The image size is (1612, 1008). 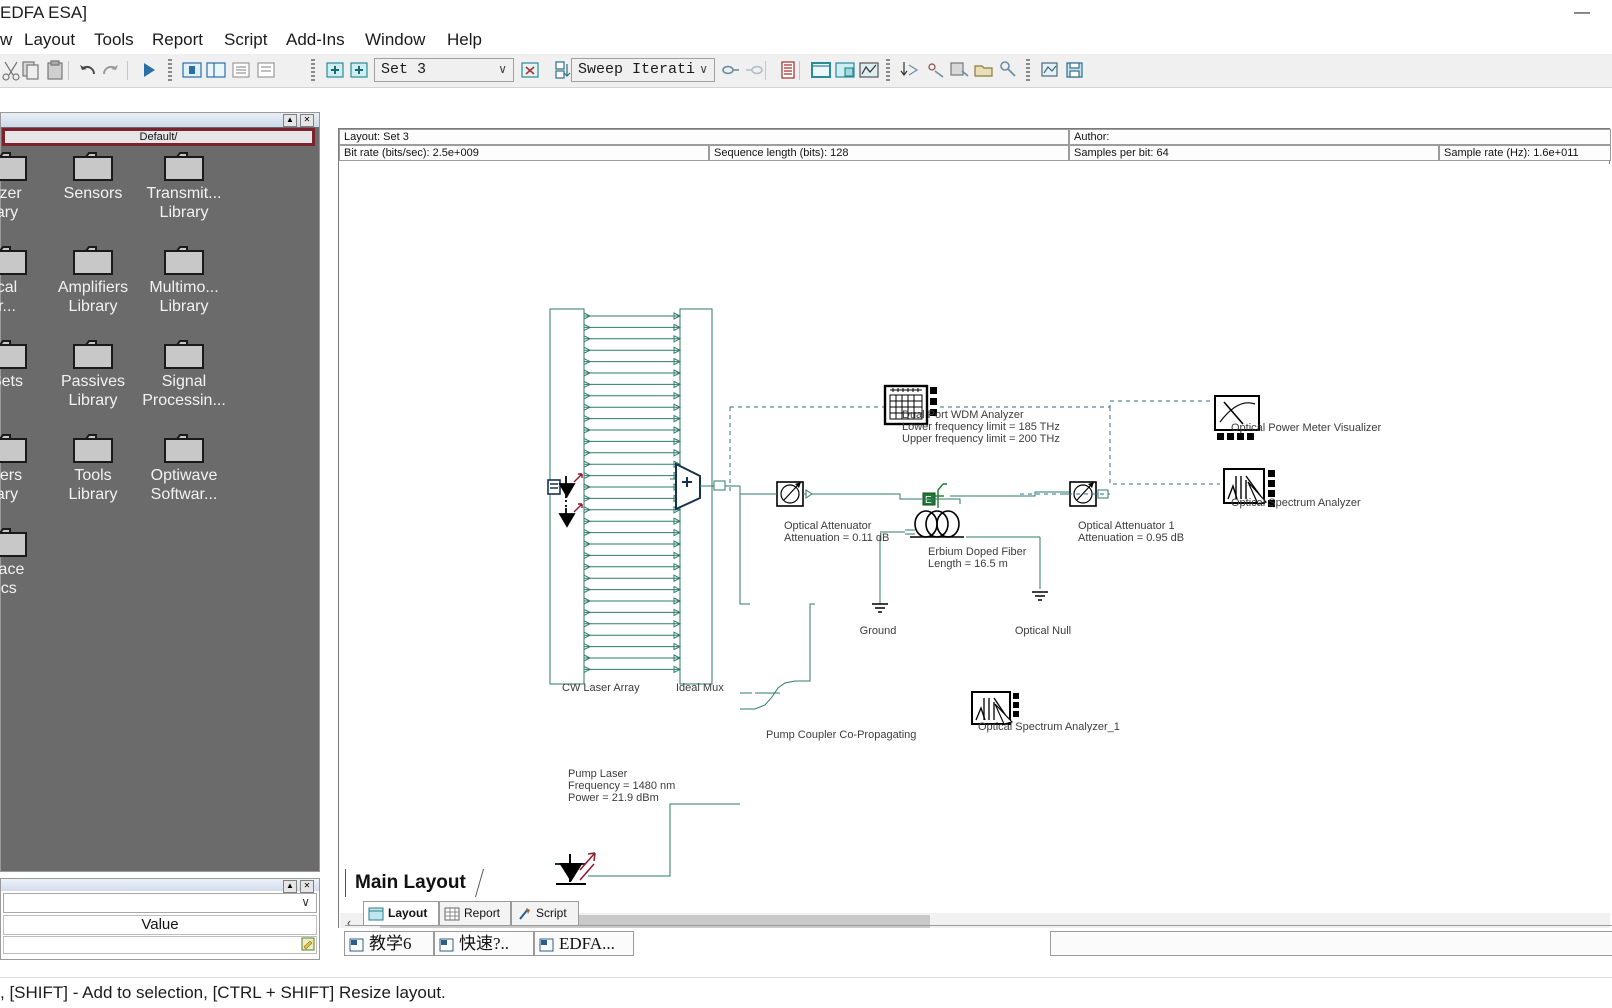 I want to click on set-combo: Set 3 ∨, so click(x=444, y=70).